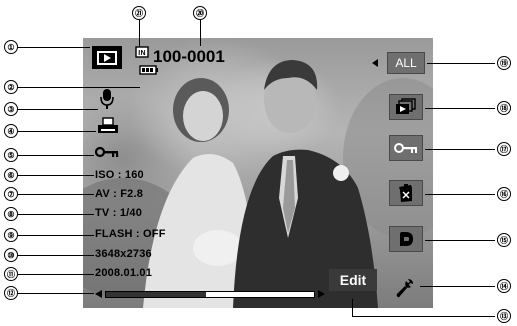 Image resolution: width=517 pixels, height=326 pixels. Describe the element at coordinates (11, 235) in the screenshot. I see `callout-9: ⑨` at that location.